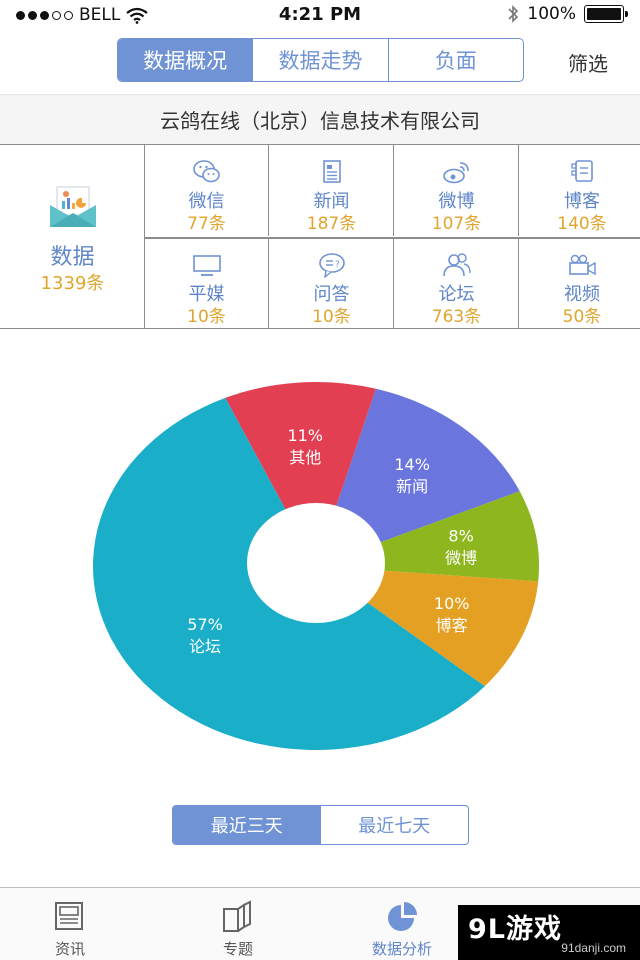 The width and height of the screenshot is (640, 960). Describe the element at coordinates (207, 190) in the screenshot. I see `source-wechat: 微信 77条` at that location.